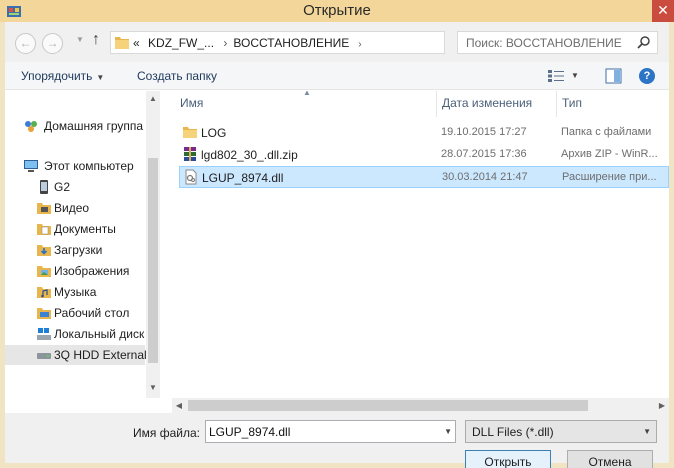  I want to click on up-arrow-icon: ↑, so click(96, 39).